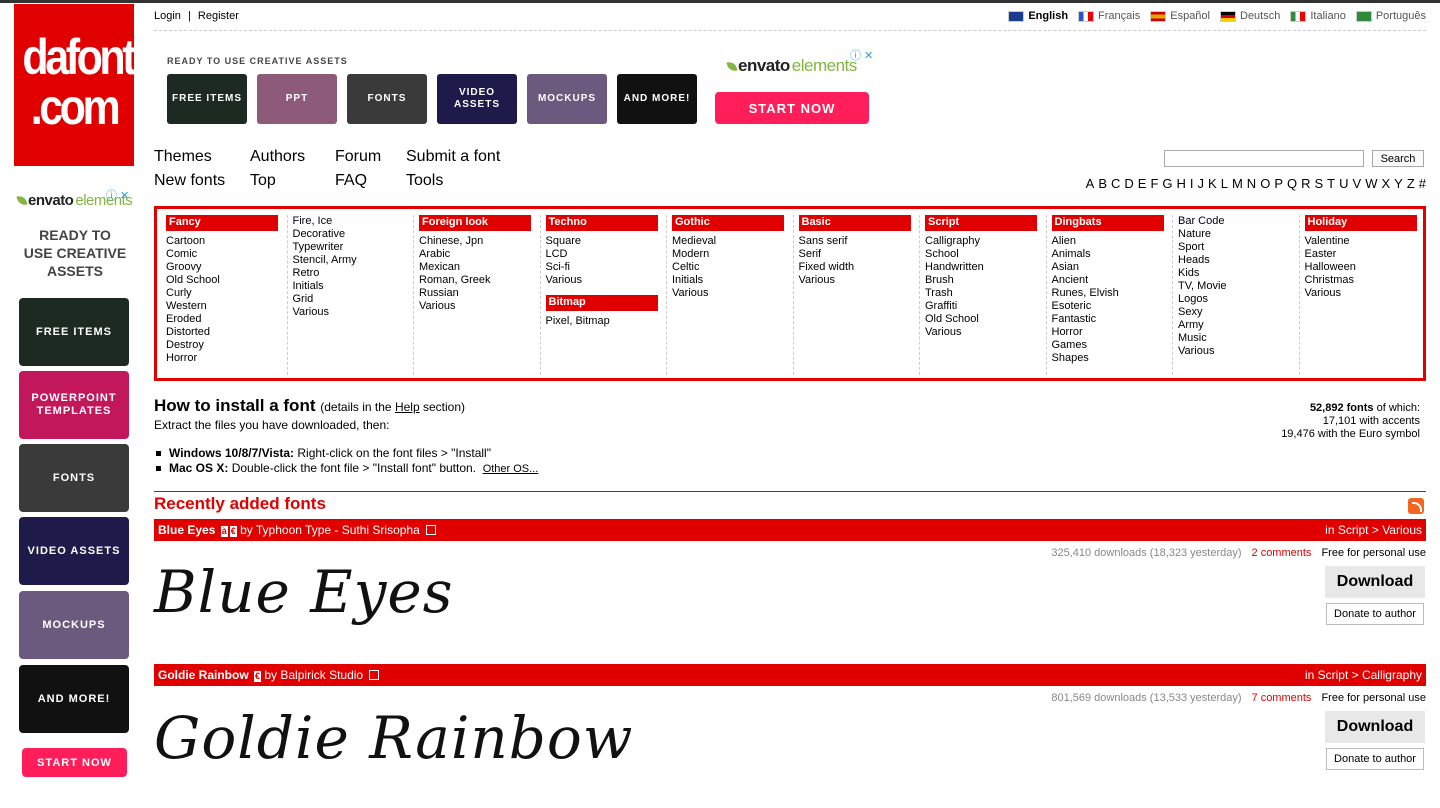  I want to click on nav-tools: Tools, so click(424, 181).